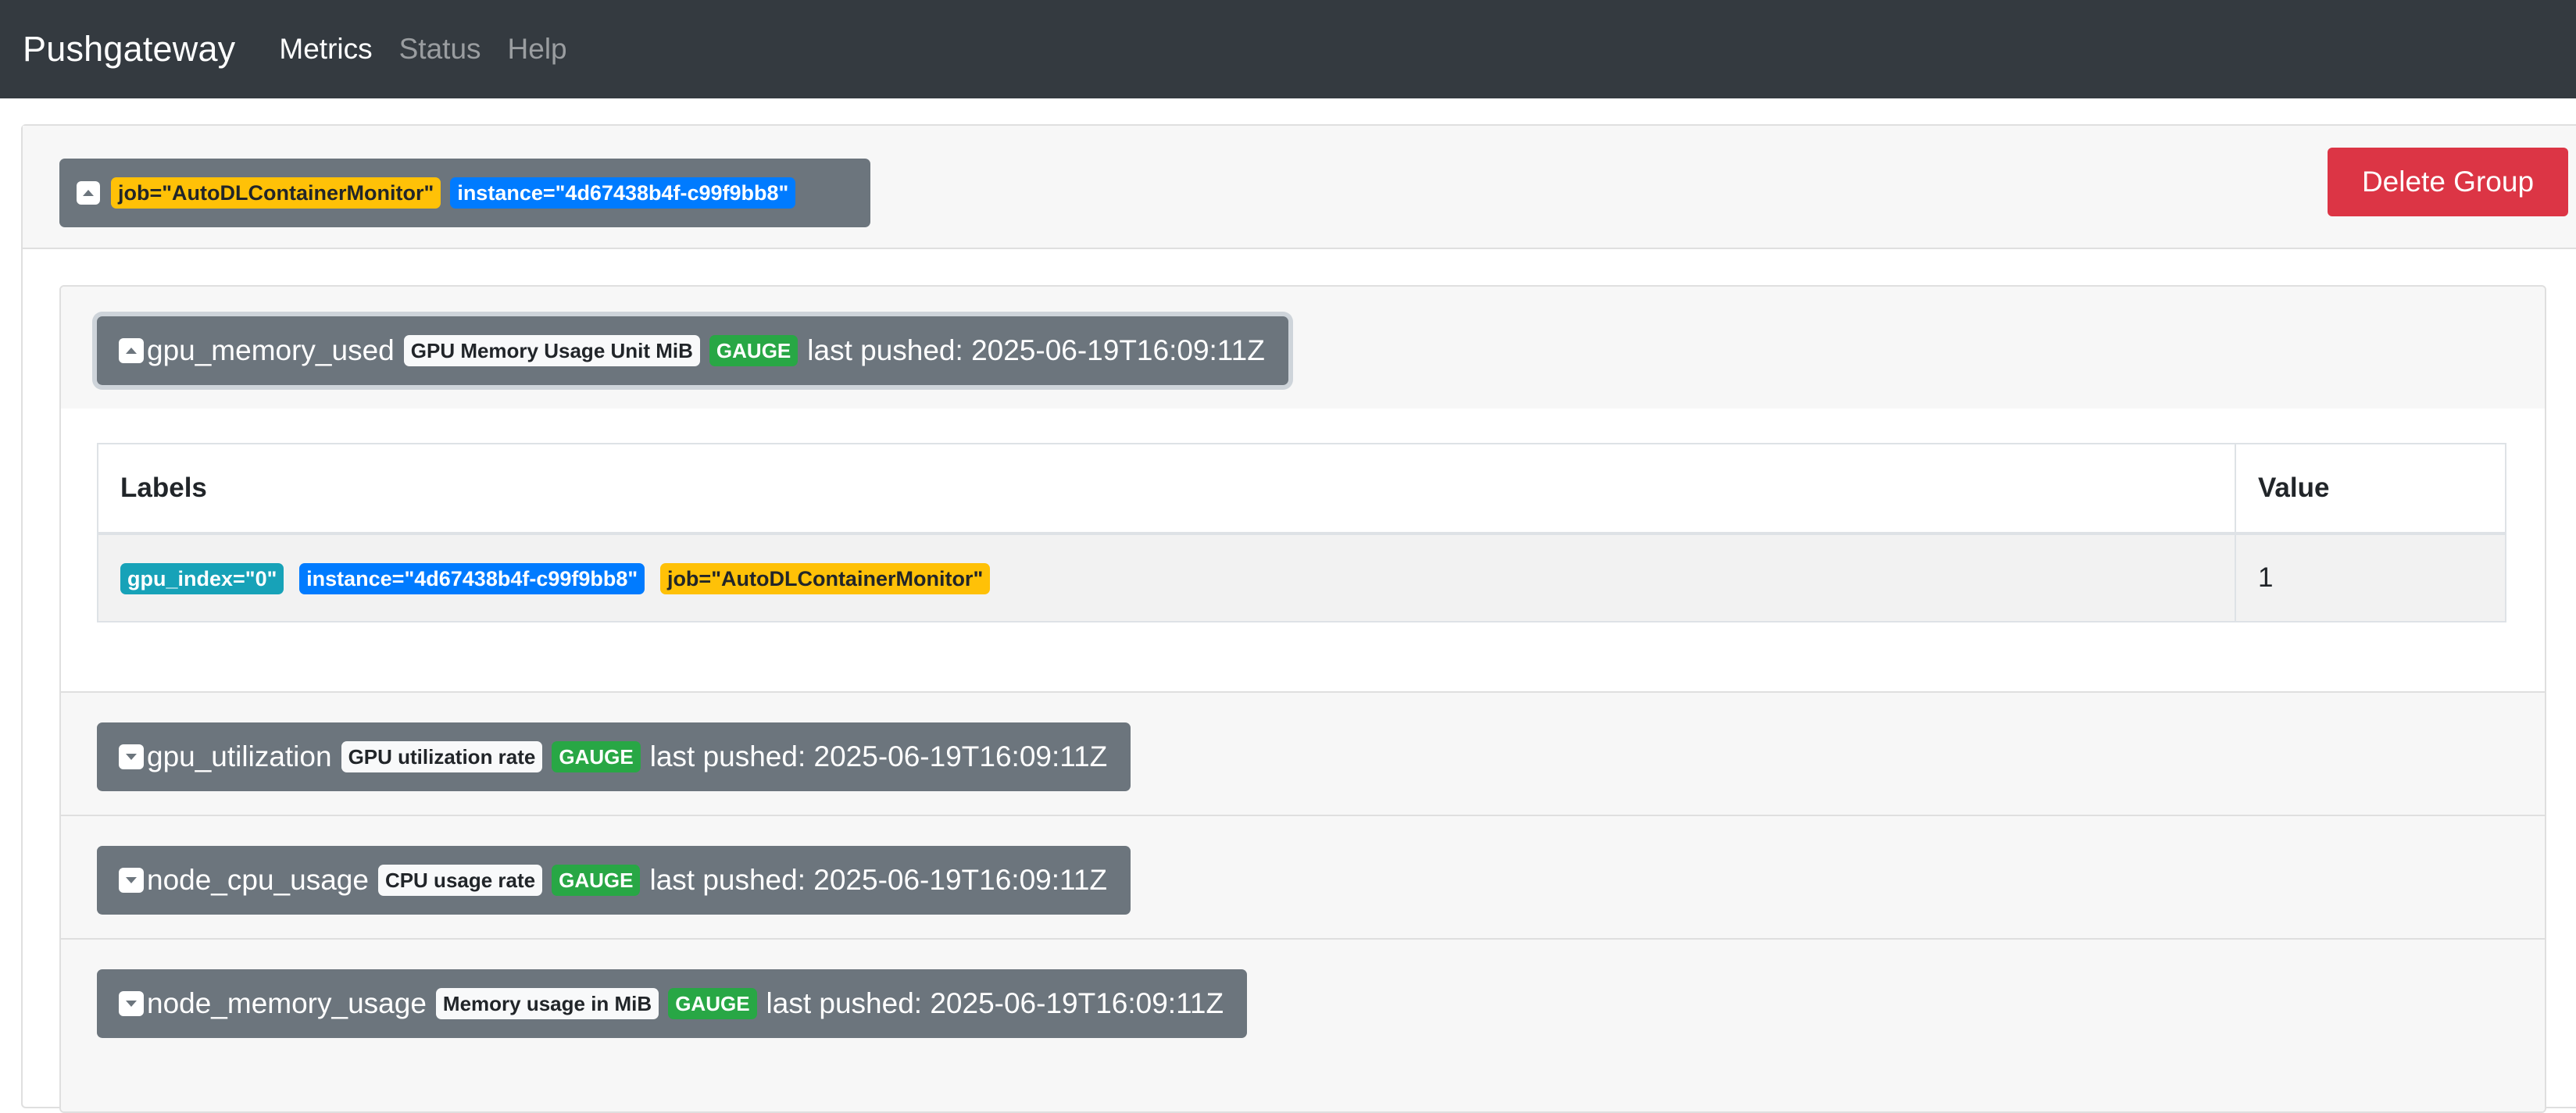  What do you see at coordinates (326, 49) in the screenshot?
I see `nav-link-metrics: Metrics` at bounding box center [326, 49].